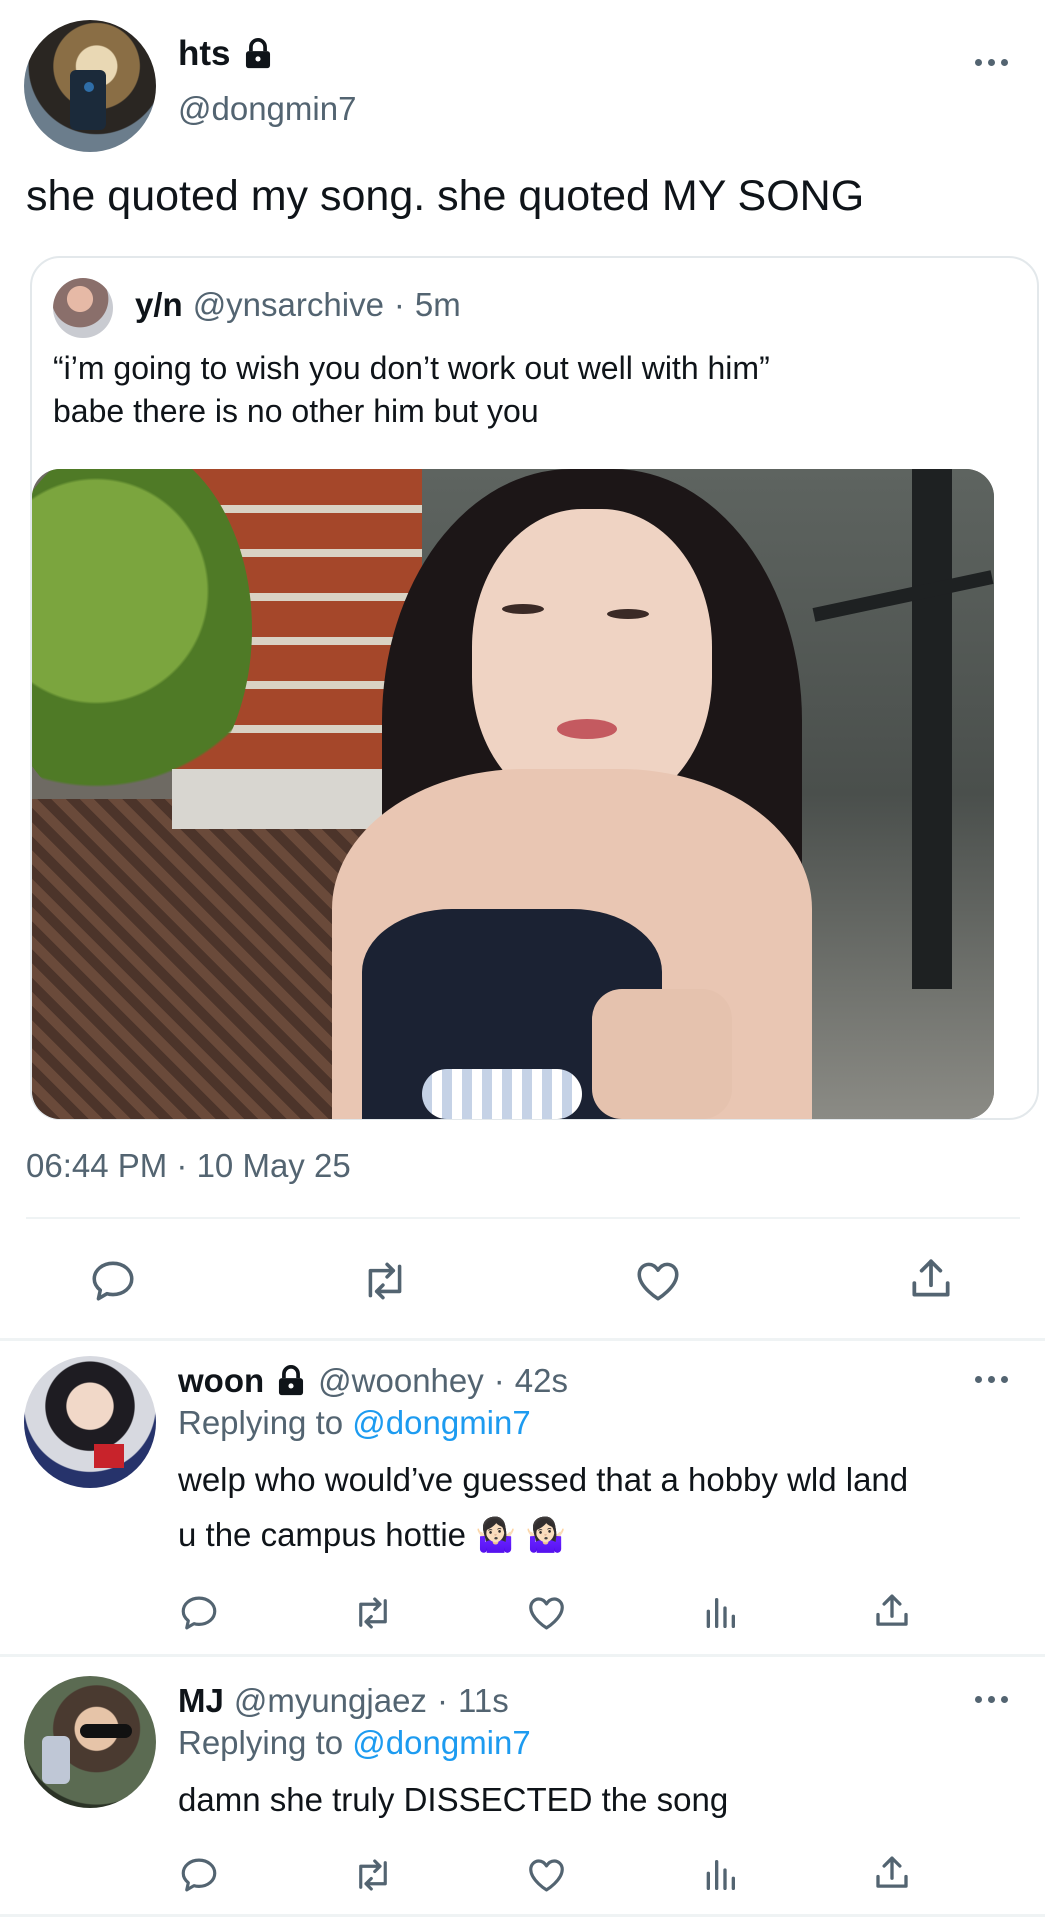 This screenshot has width=1045, height=1920. What do you see at coordinates (523, 1218) in the screenshot?
I see `timestamp-divider` at bounding box center [523, 1218].